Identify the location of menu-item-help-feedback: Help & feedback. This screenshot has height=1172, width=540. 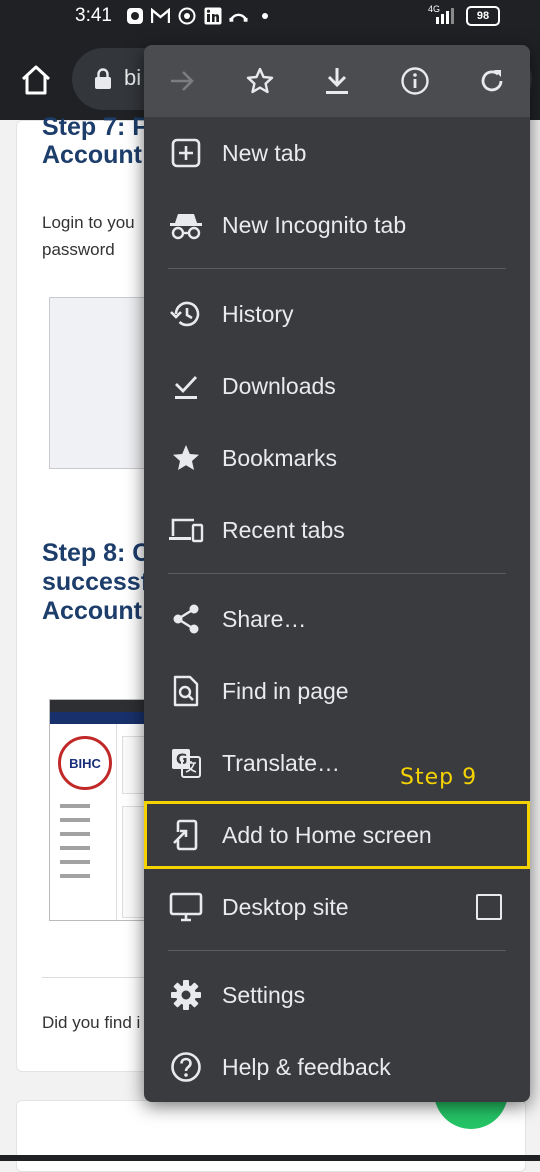
(337, 1066).